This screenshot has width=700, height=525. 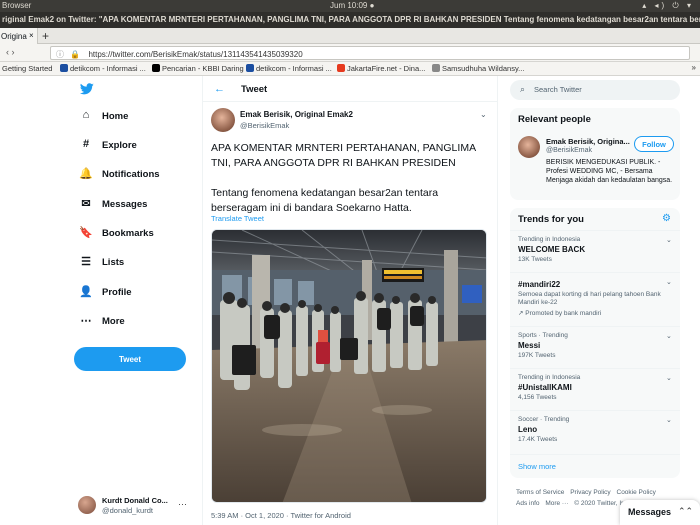 I want to click on trend-item: Soccer · Trending Leno 17.4K Tweets ⌄, so click(x=596, y=429).